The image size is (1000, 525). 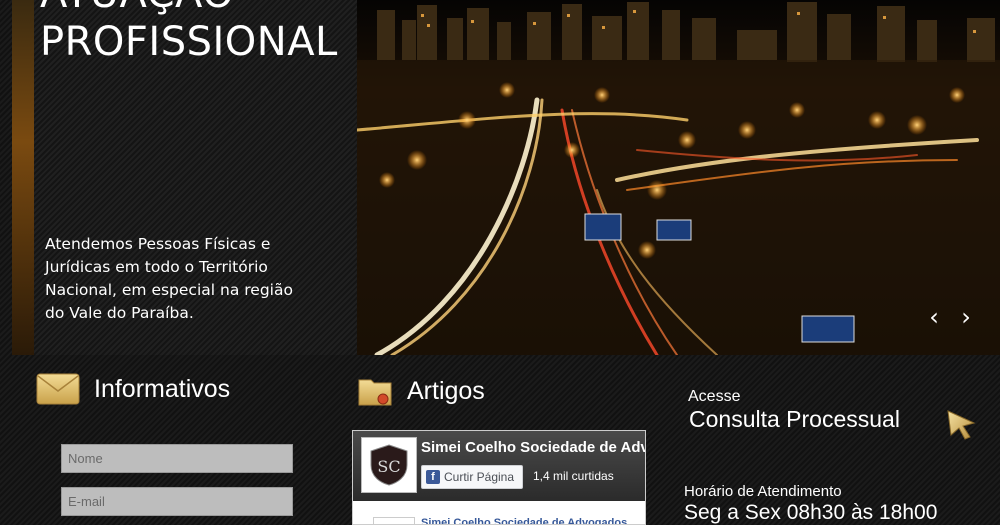 I want to click on cursor-arrow-icon, so click(x=961, y=424).